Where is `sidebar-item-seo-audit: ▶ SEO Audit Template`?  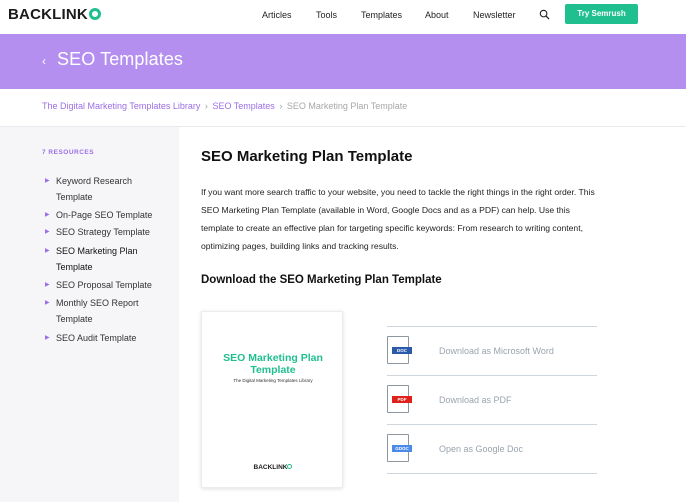
sidebar-item-seo-audit: ▶ SEO Audit Template is located at coordinates (105, 338).